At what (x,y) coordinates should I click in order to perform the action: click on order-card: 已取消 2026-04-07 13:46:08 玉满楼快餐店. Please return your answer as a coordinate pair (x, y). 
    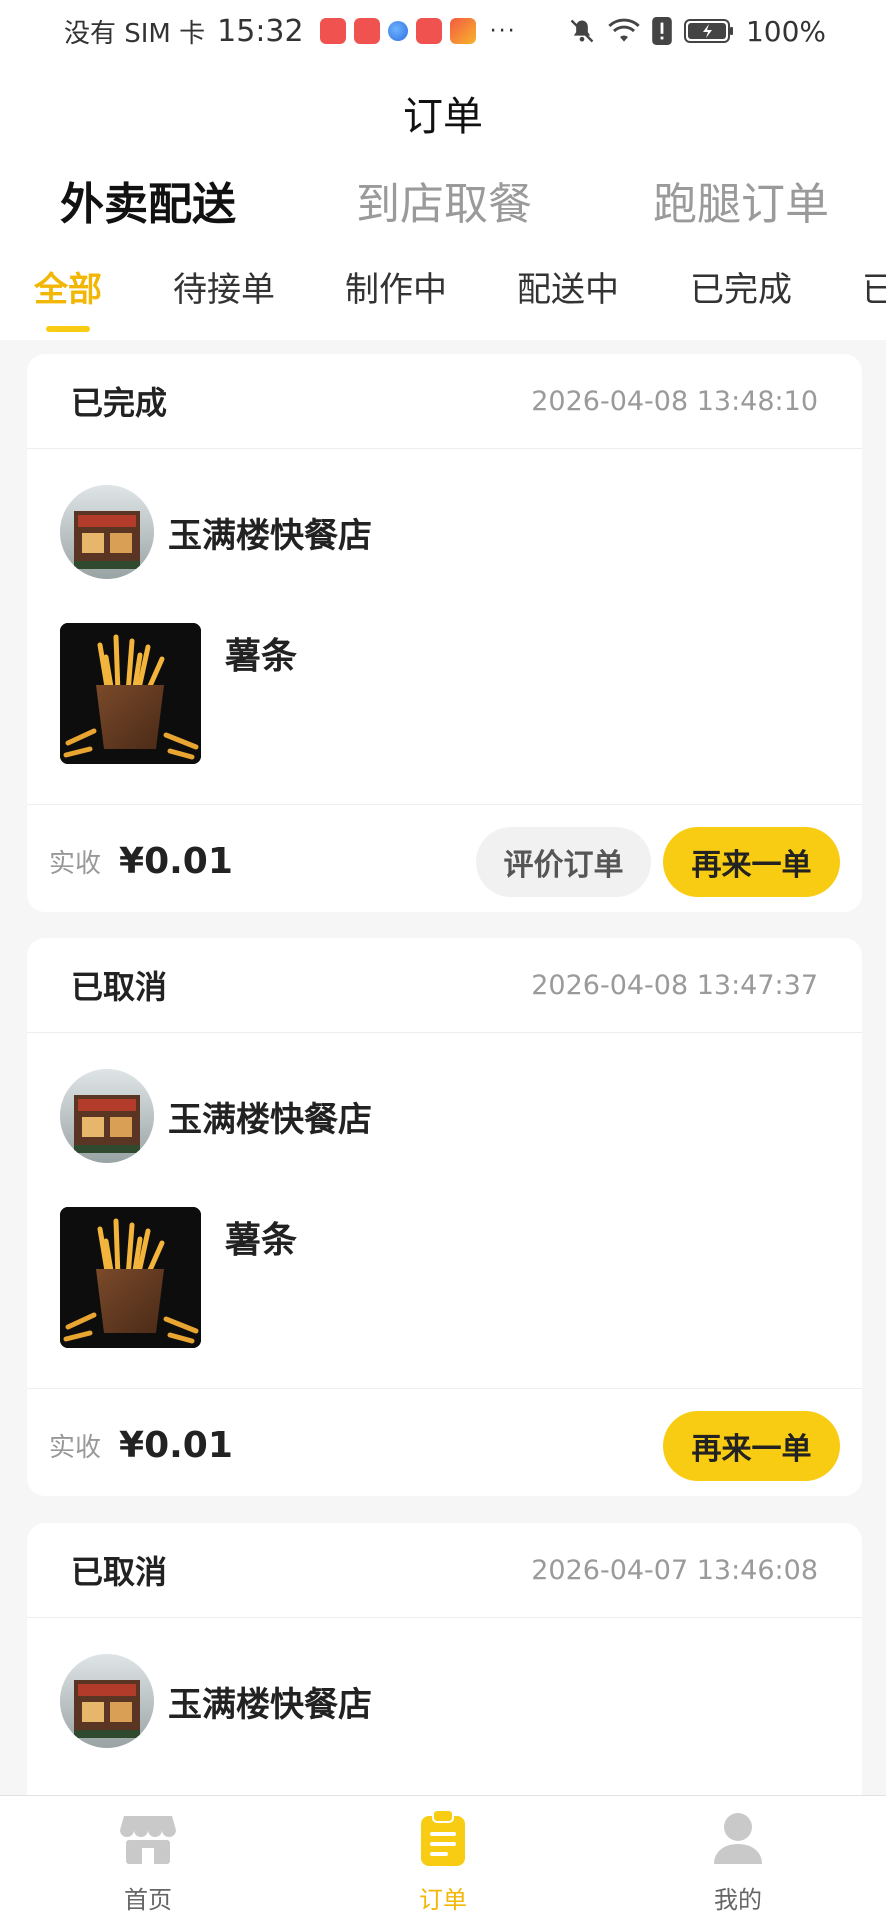
    Looking at the image, I should click on (444, 1673).